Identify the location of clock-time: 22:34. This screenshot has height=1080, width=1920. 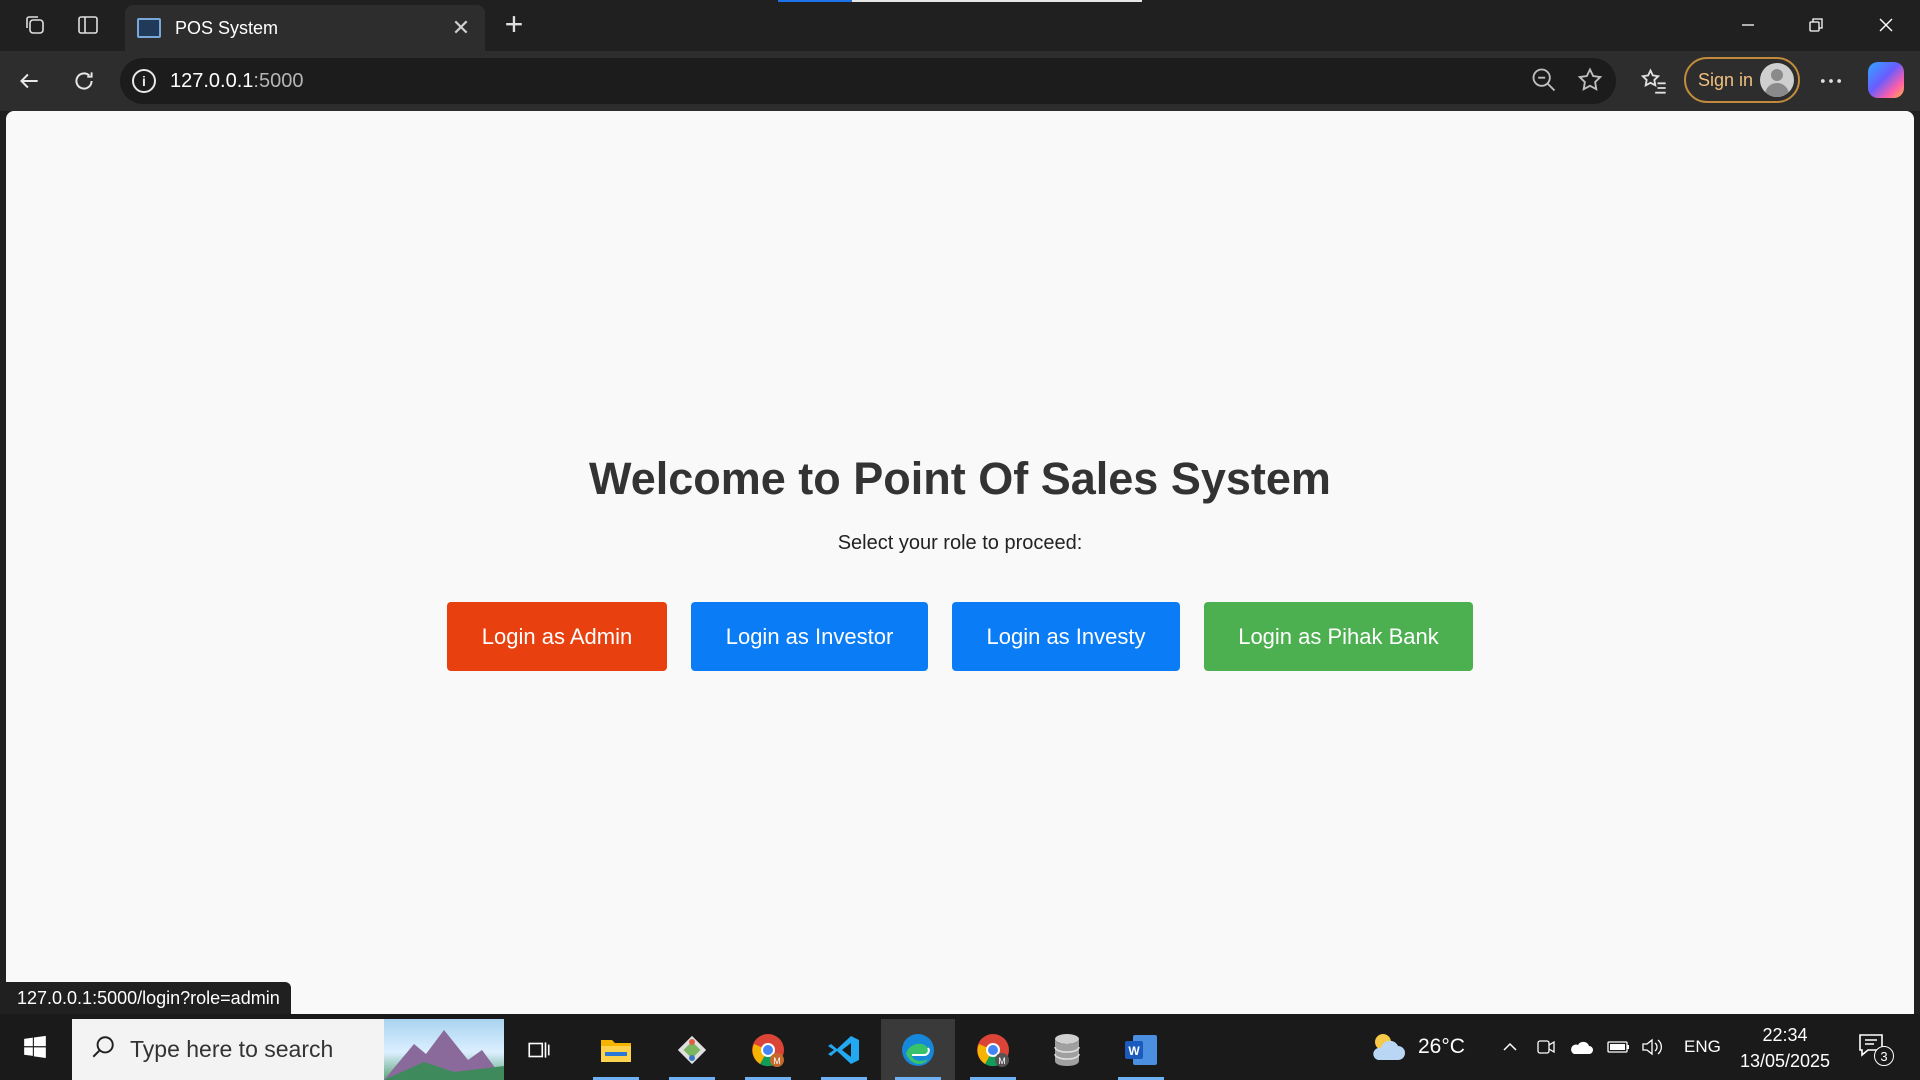
(1785, 1035).